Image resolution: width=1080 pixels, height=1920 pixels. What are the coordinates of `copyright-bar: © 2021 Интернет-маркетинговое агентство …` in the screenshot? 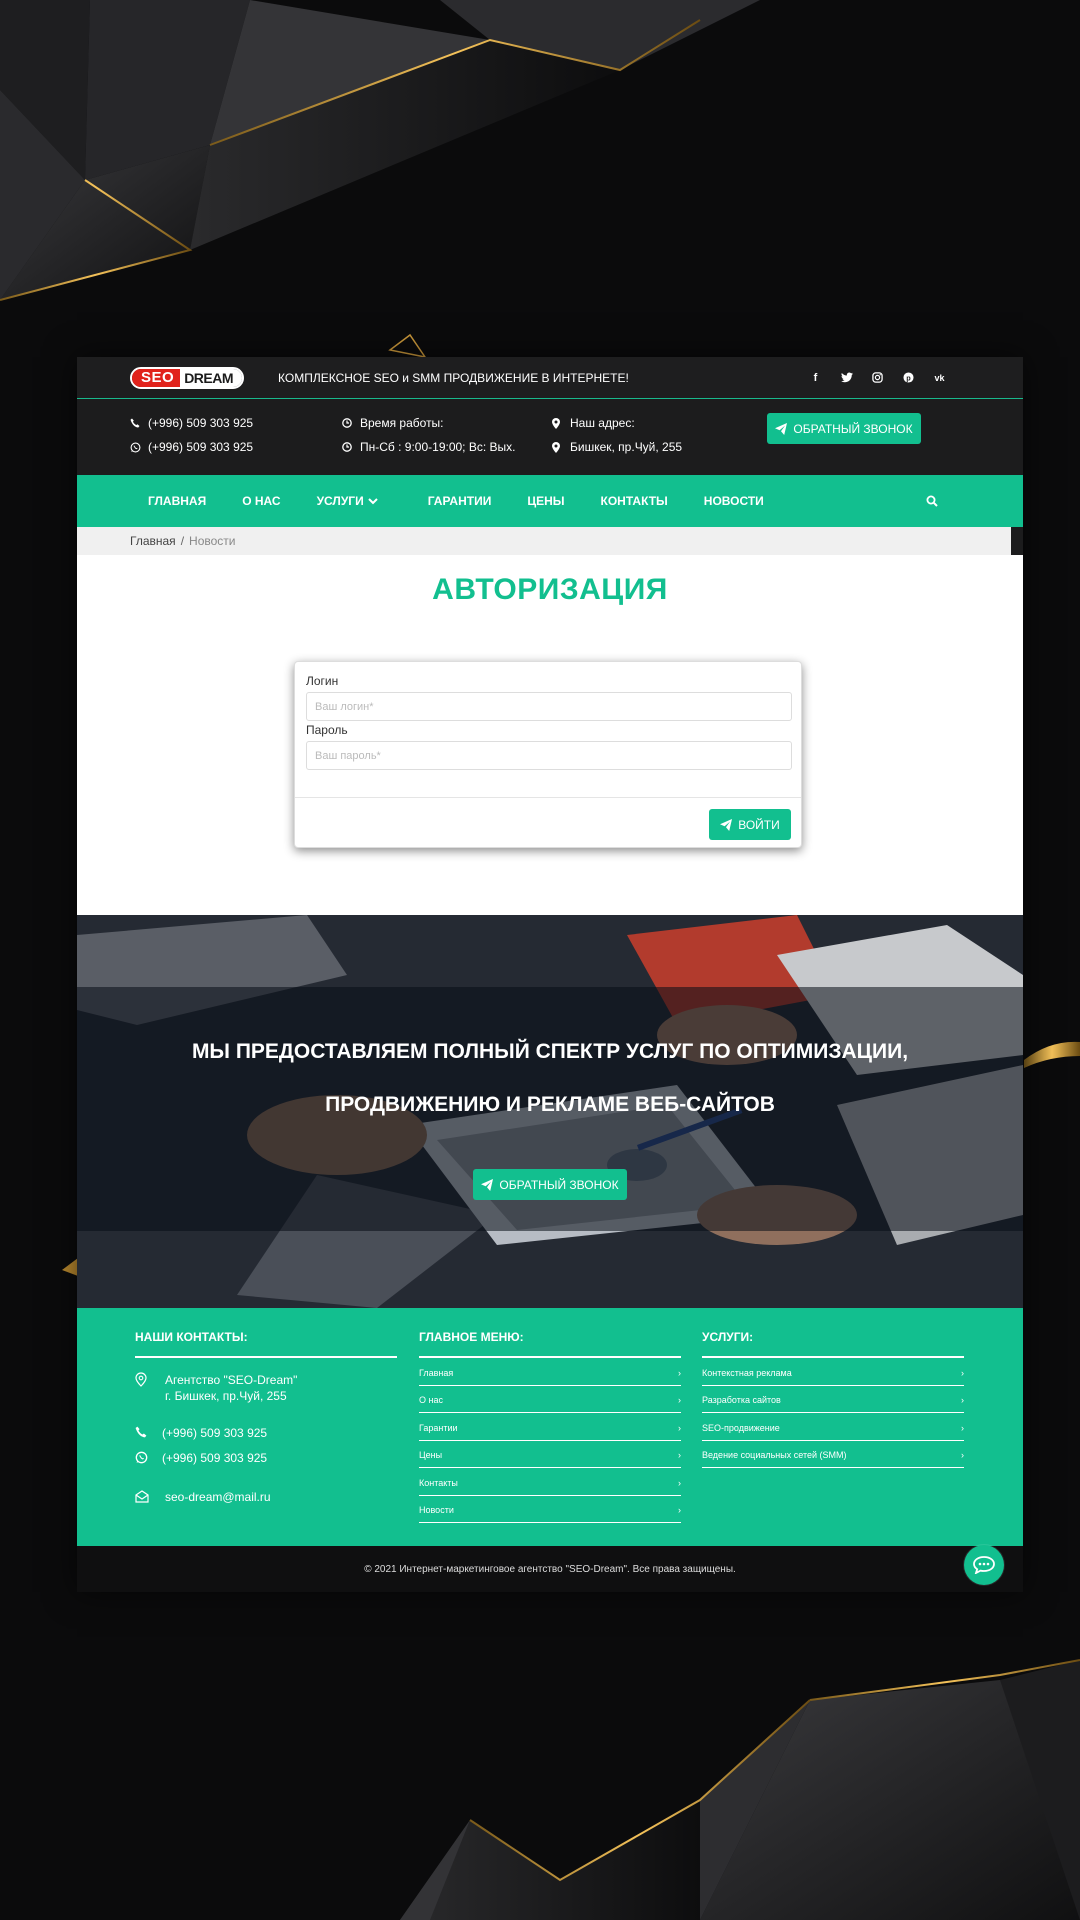 It's located at (550, 1568).